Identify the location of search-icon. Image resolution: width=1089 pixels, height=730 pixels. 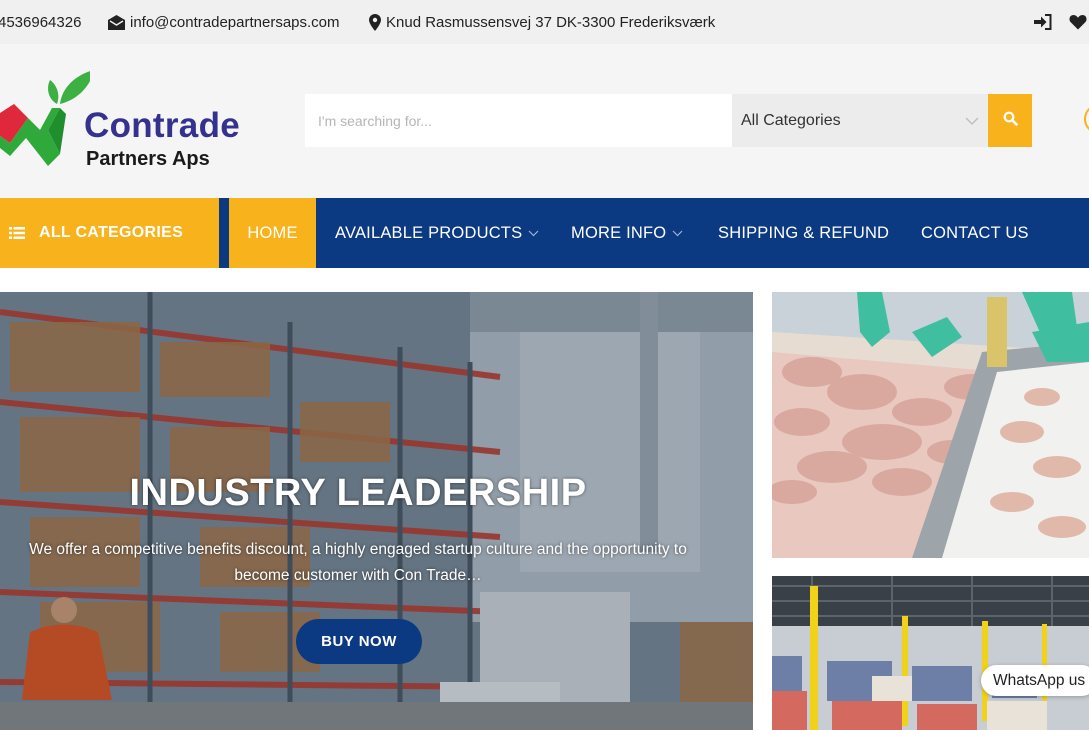
(1010, 121).